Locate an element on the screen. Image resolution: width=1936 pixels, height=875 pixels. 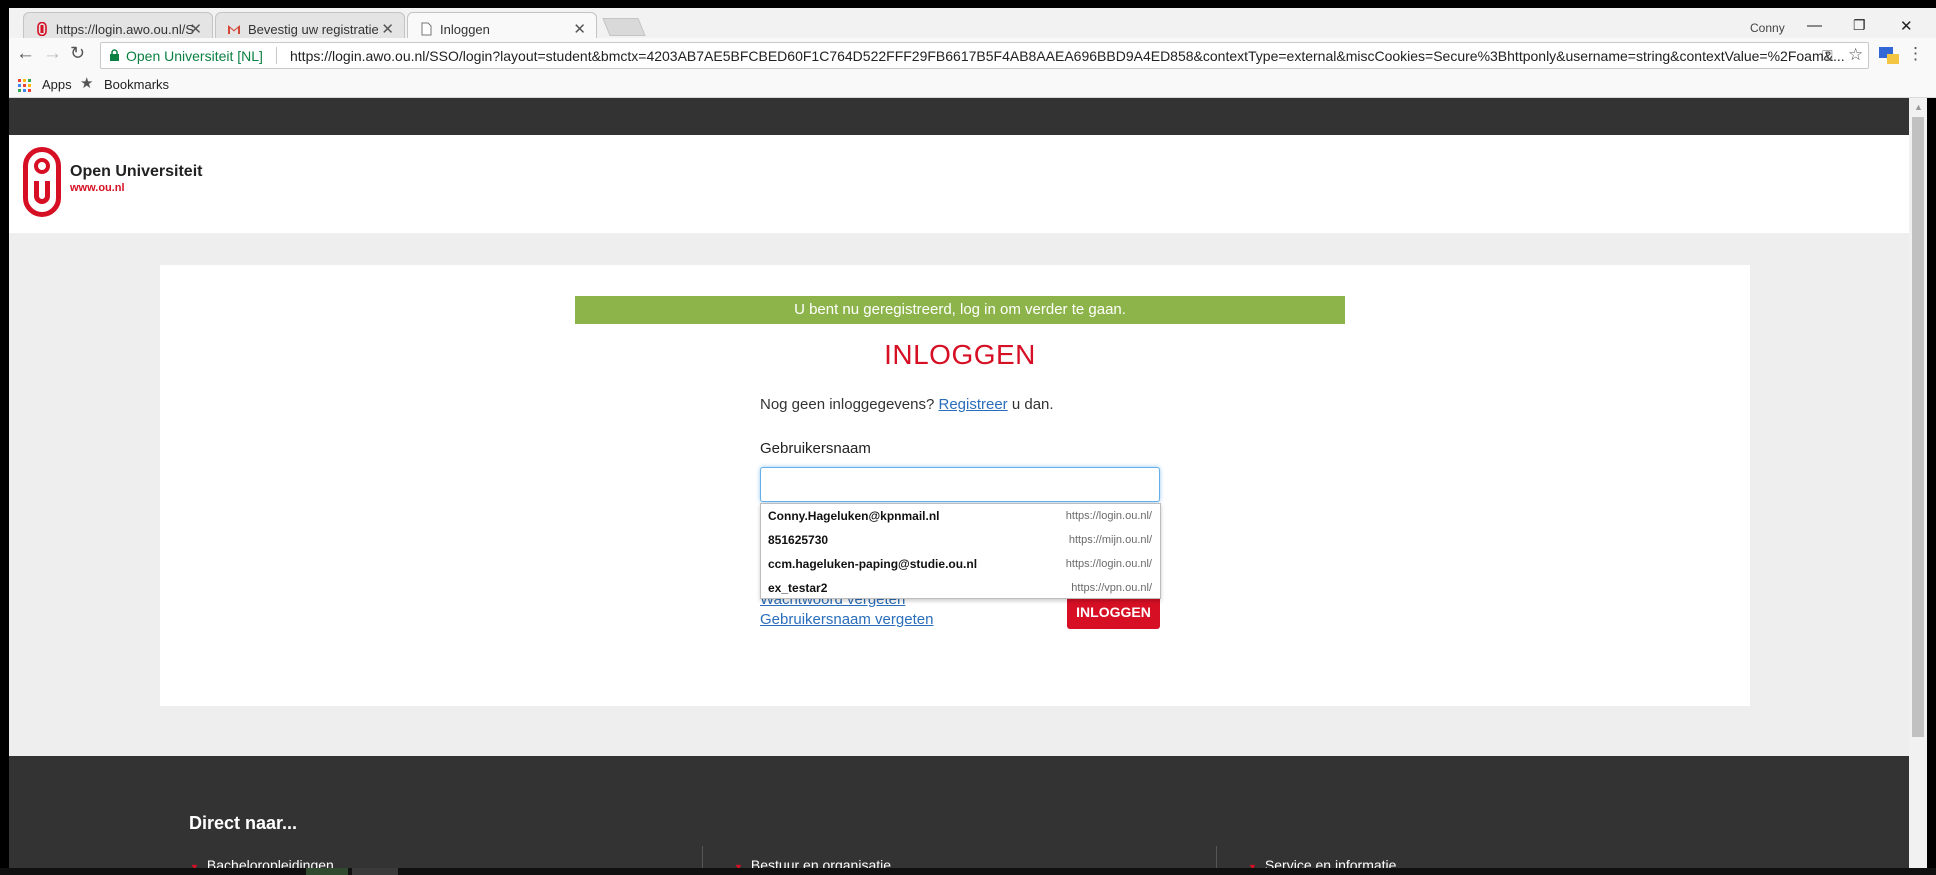
forgot-username-link: Gebruikersnaam vergeten is located at coordinates (846, 619).